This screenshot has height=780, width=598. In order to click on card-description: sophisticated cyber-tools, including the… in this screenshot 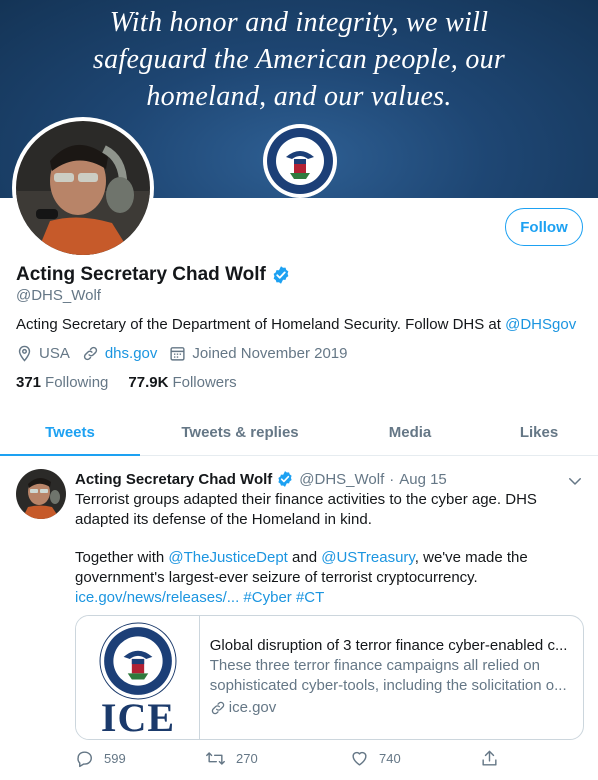, I will do `click(388, 685)`.